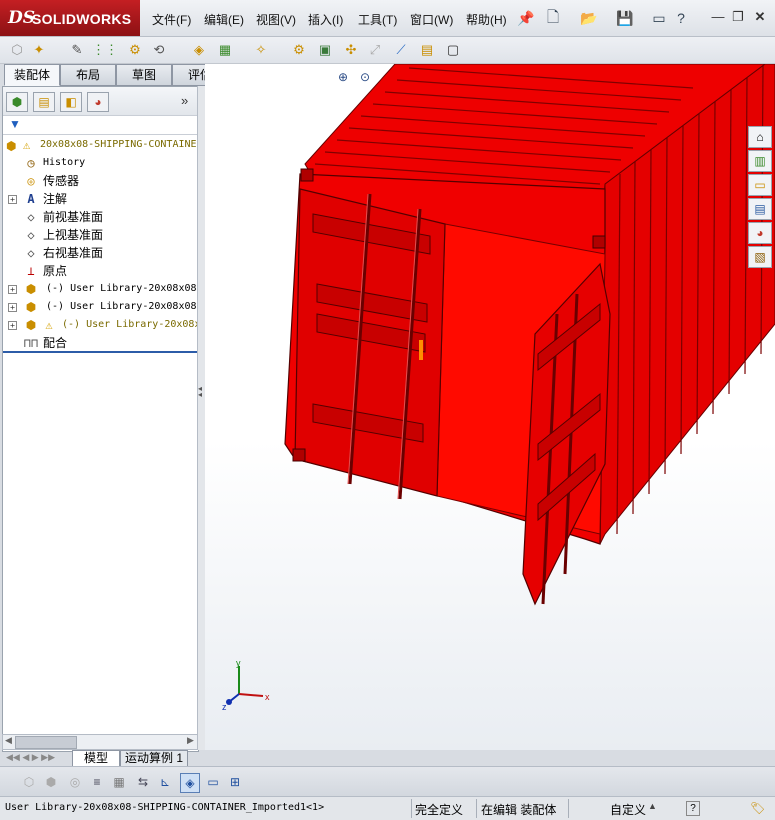 The image size is (775, 820). What do you see at coordinates (351, 50) in the screenshot?
I see `exploded-view-icon: ✣` at bounding box center [351, 50].